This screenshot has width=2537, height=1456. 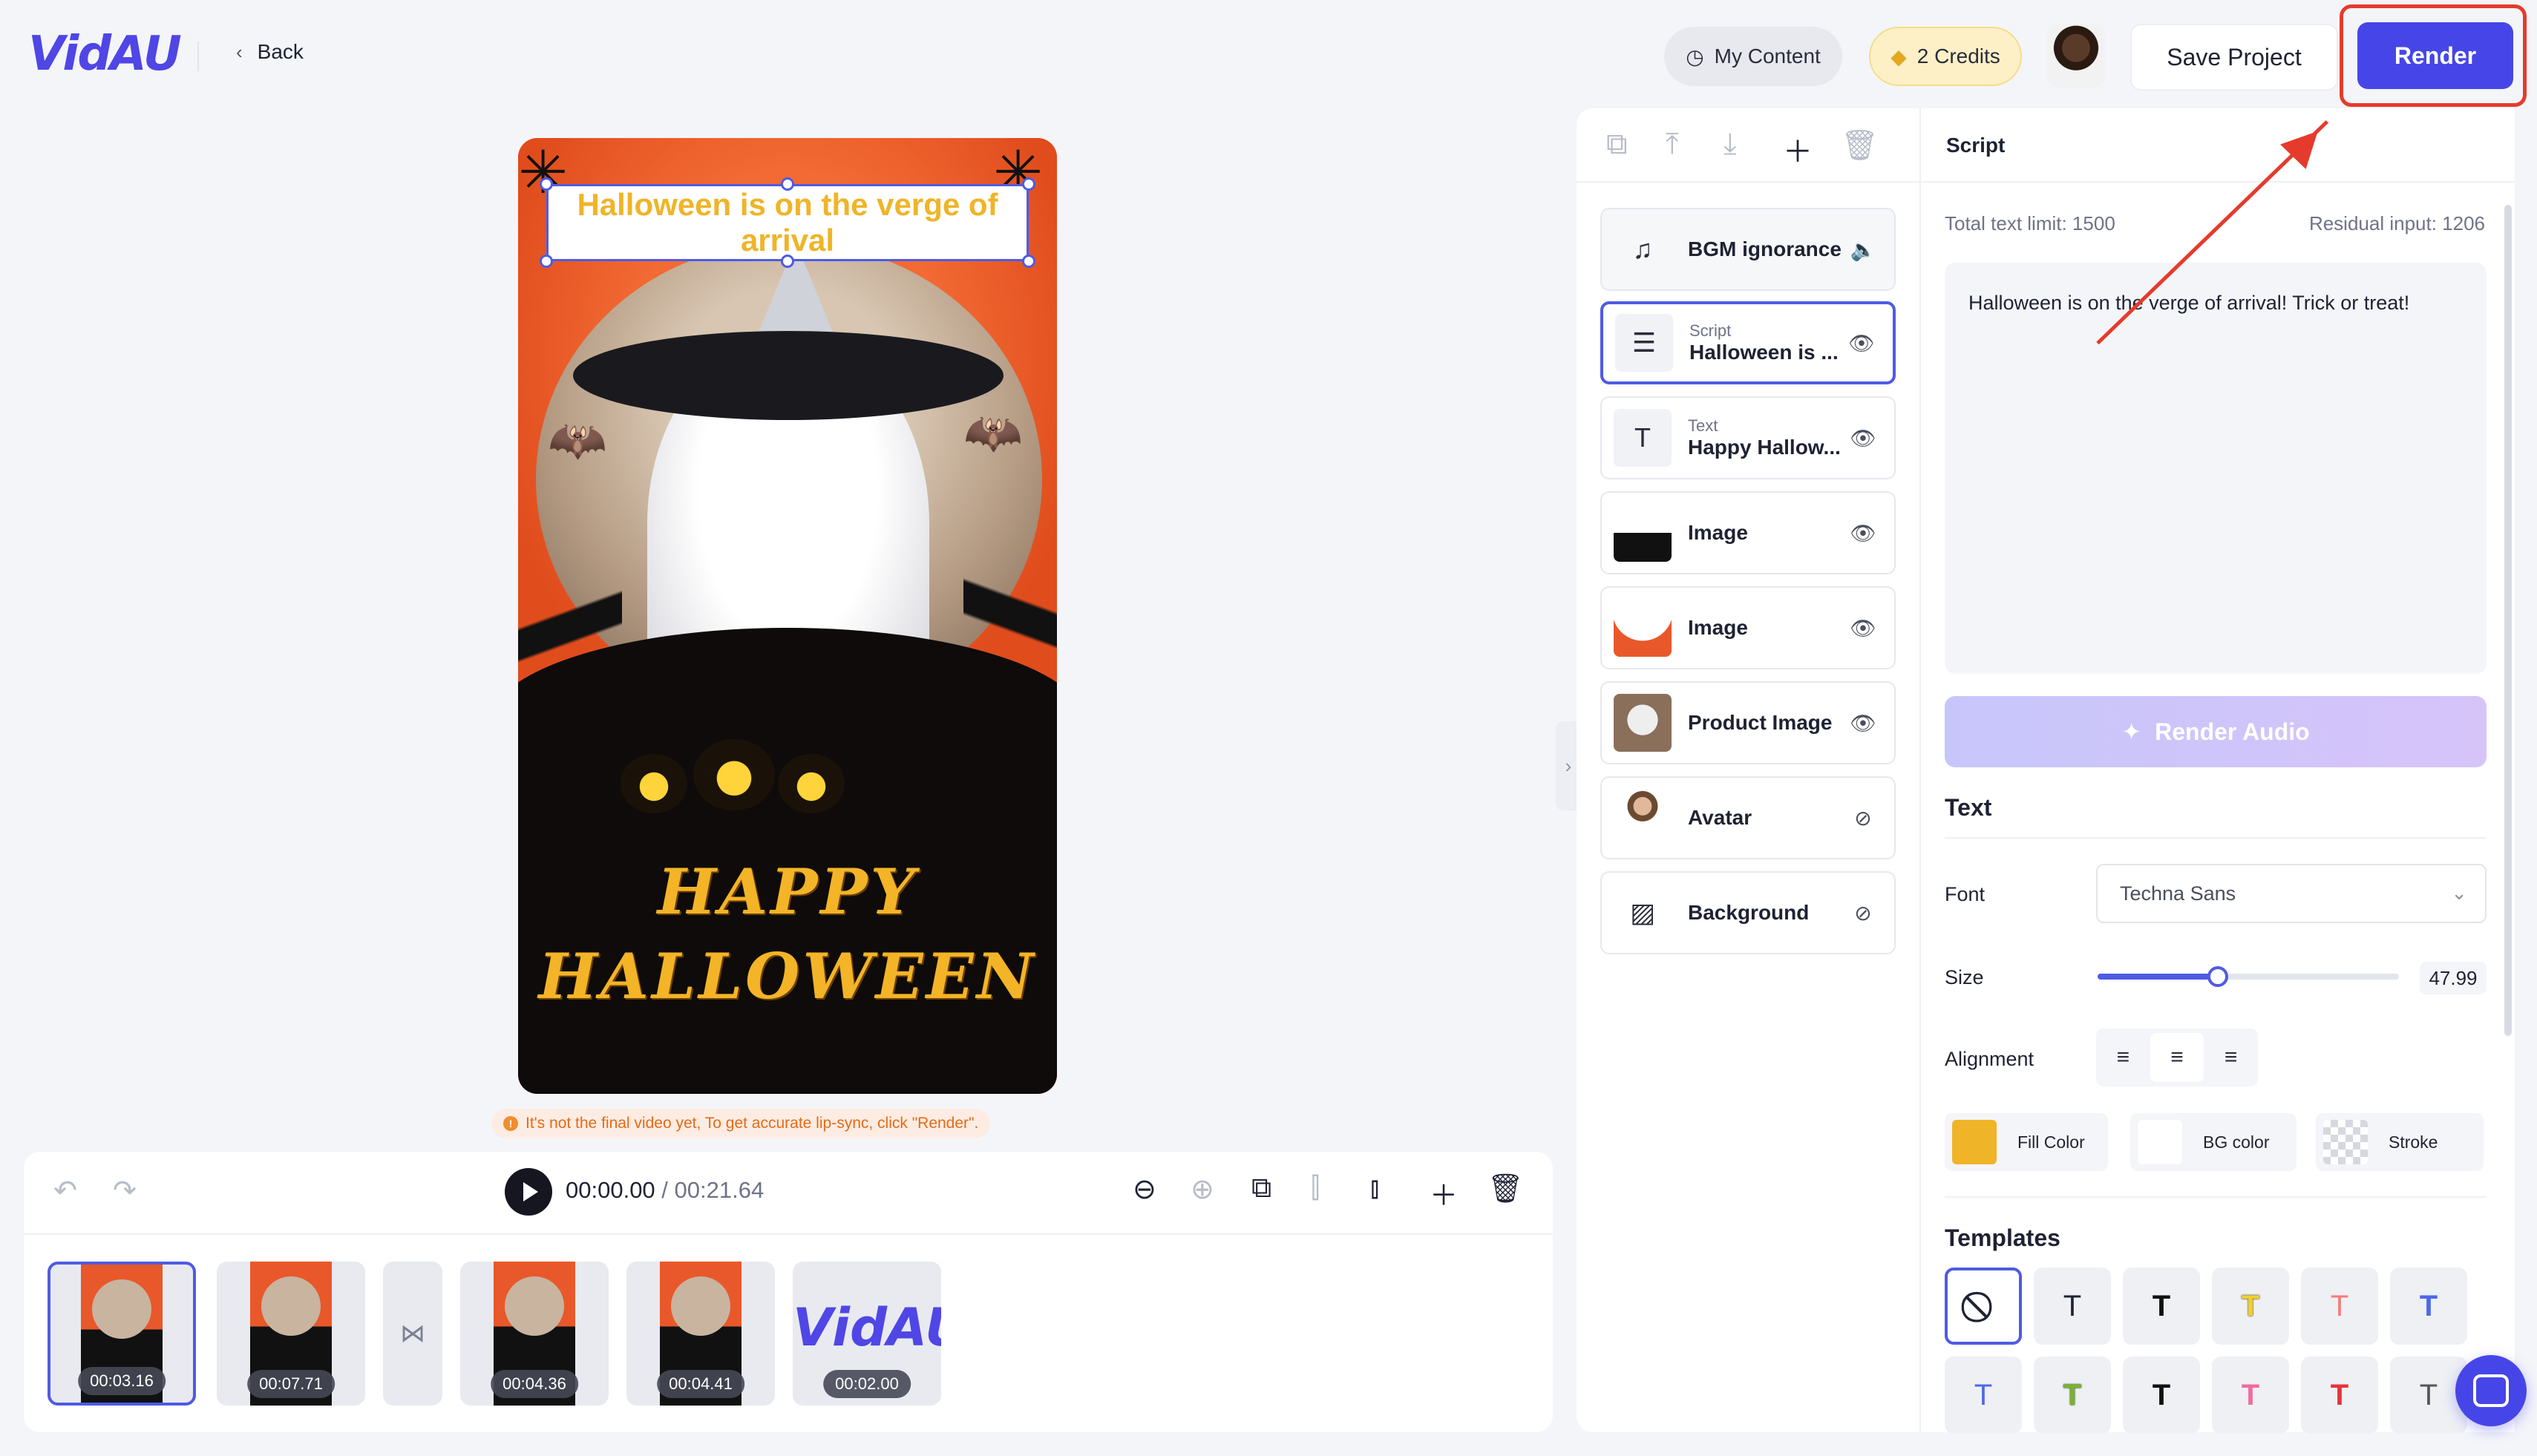 What do you see at coordinates (2161, 1396) in the screenshot?
I see `template-black: T` at bounding box center [2161, 1396].